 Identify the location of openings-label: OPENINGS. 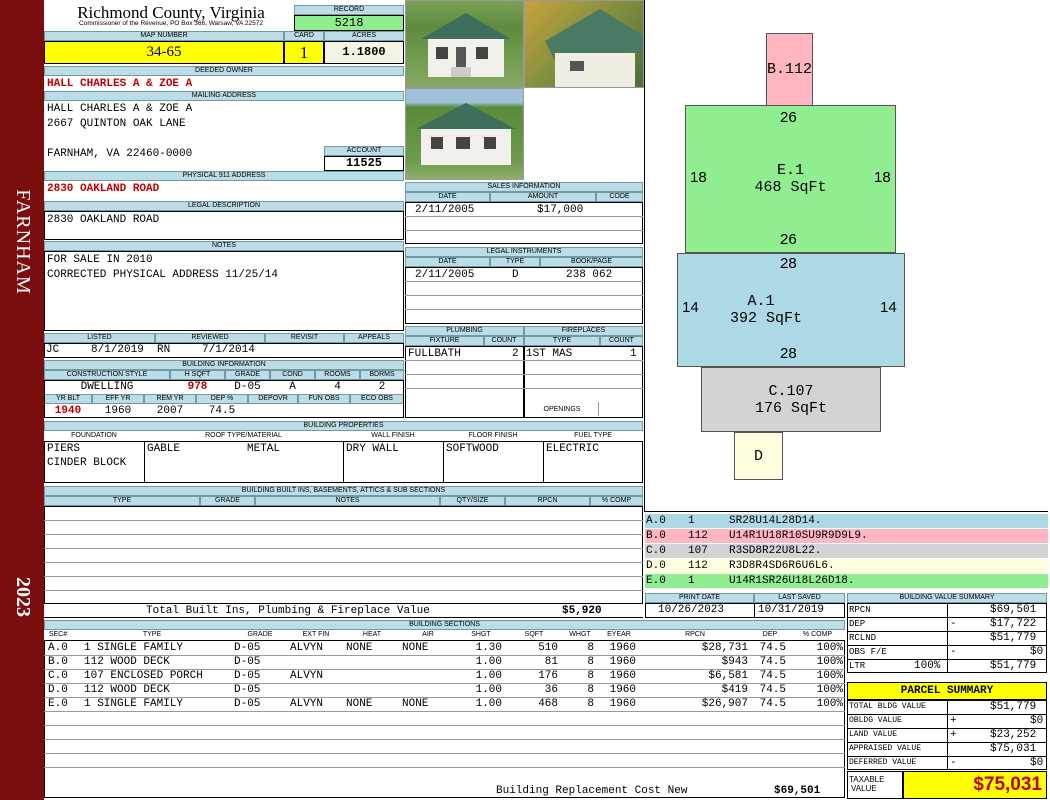
(562, 409).